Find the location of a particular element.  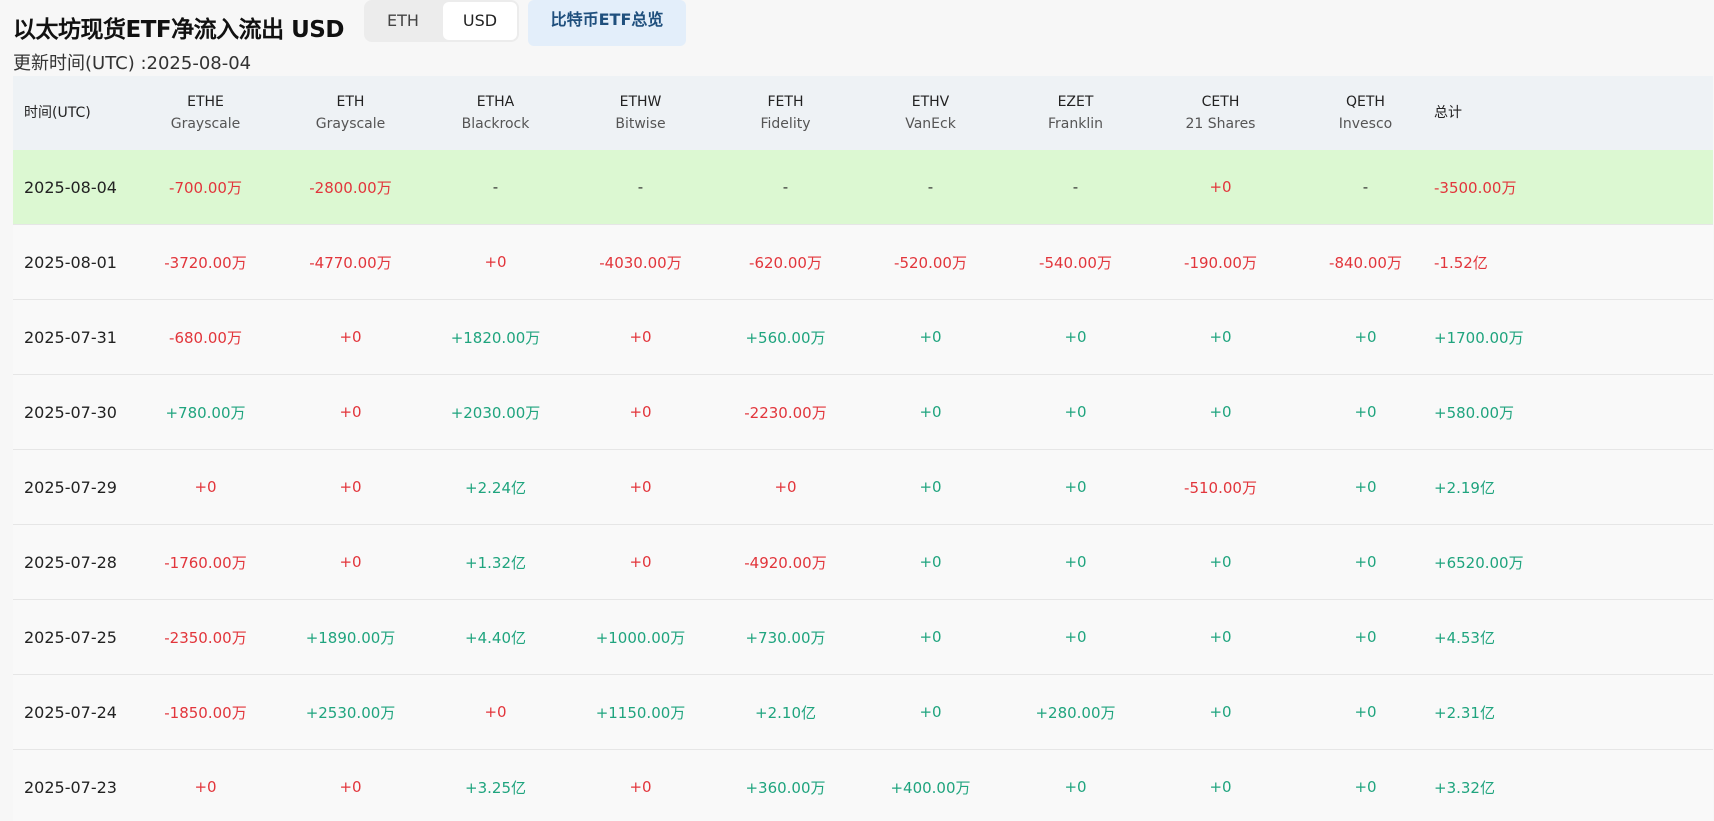

date-cell: 2025-07-24 is located at coordinates (70, 712).